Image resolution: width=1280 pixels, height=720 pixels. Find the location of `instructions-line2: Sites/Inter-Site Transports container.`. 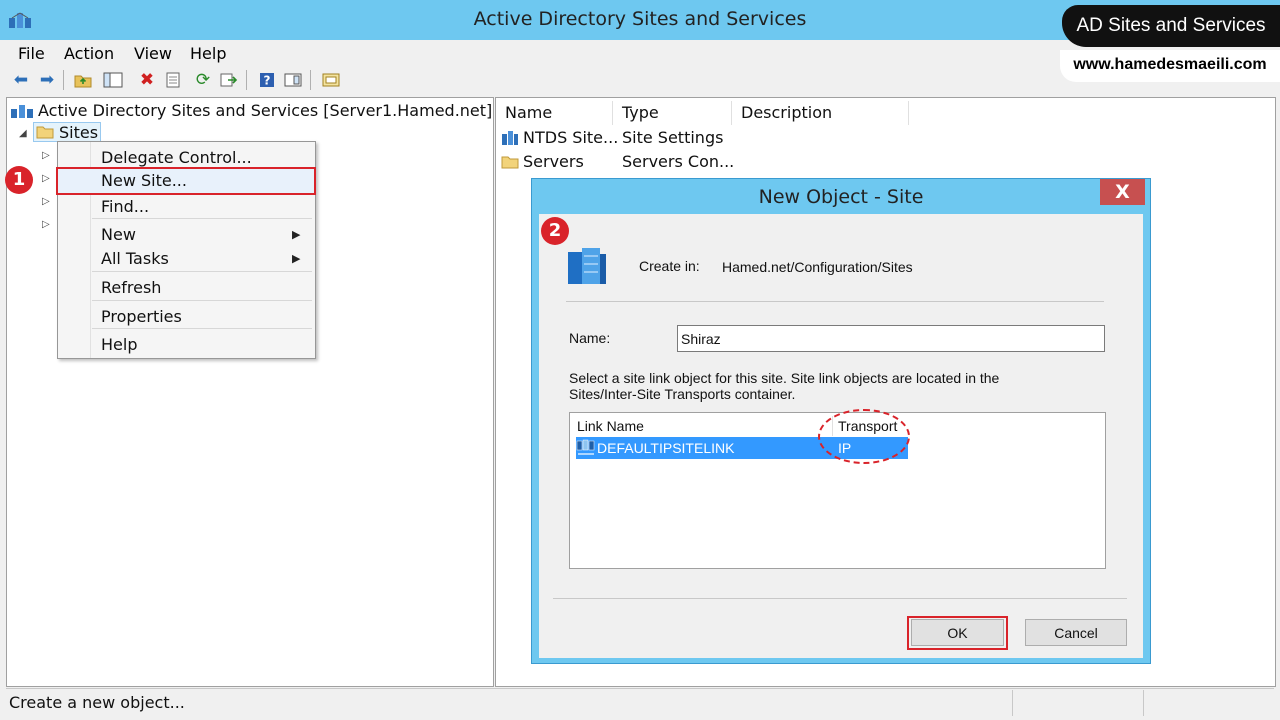

instructions-line2: Sites/Inter-Site Transports container. is located at coordinates (682, 394).